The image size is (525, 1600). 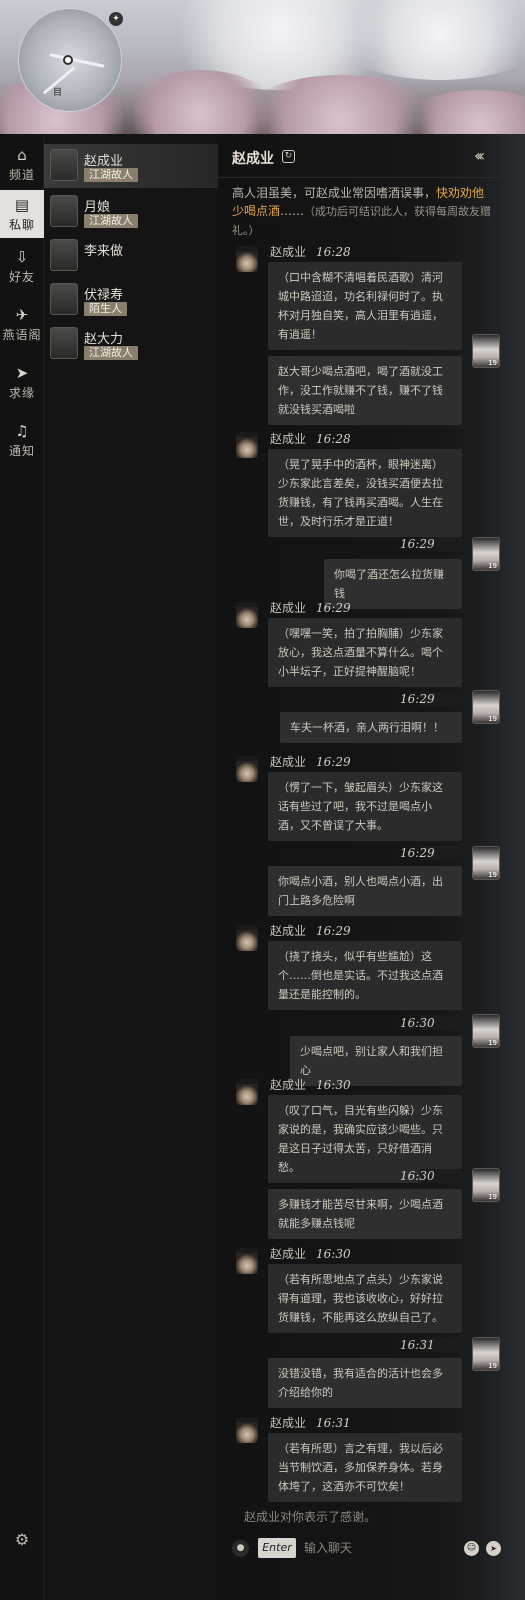 What do you see at coordinates (380, 1548) in the screenshot?
I see `chat-input` at bounding box center [380, 1548].